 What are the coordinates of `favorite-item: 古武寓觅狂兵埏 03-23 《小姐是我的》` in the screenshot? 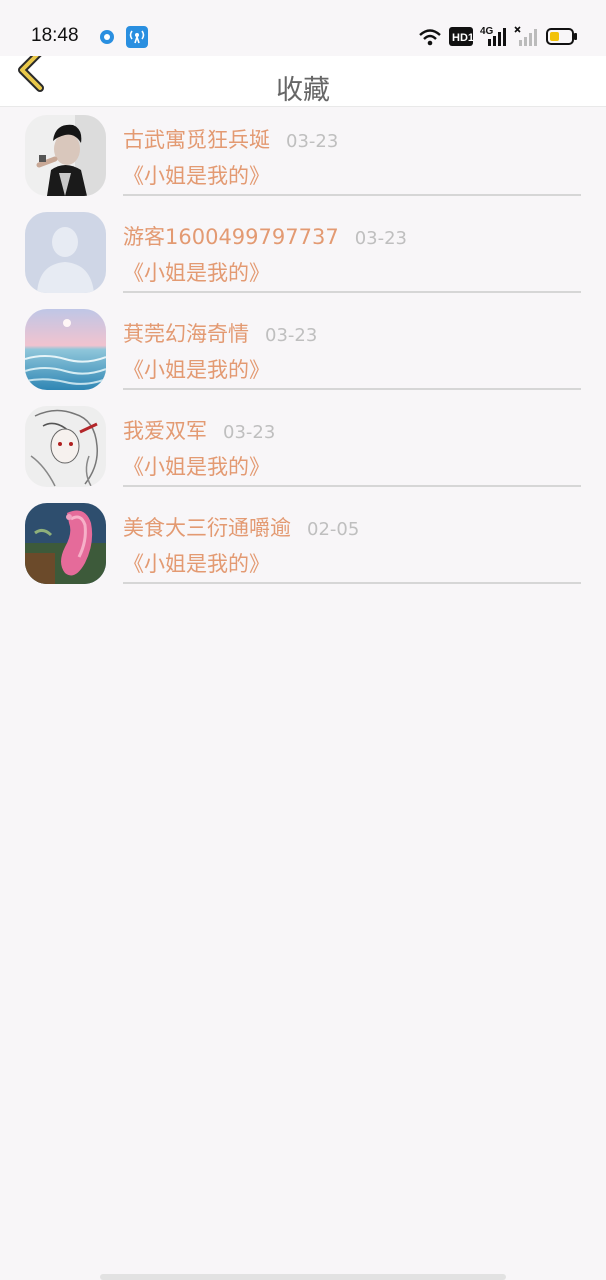 It's located at (303, 158).